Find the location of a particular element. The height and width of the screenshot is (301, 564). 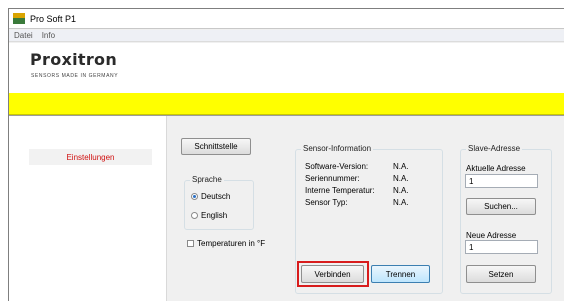

setzen-button: Setzen is located at coordinates (501, 274).